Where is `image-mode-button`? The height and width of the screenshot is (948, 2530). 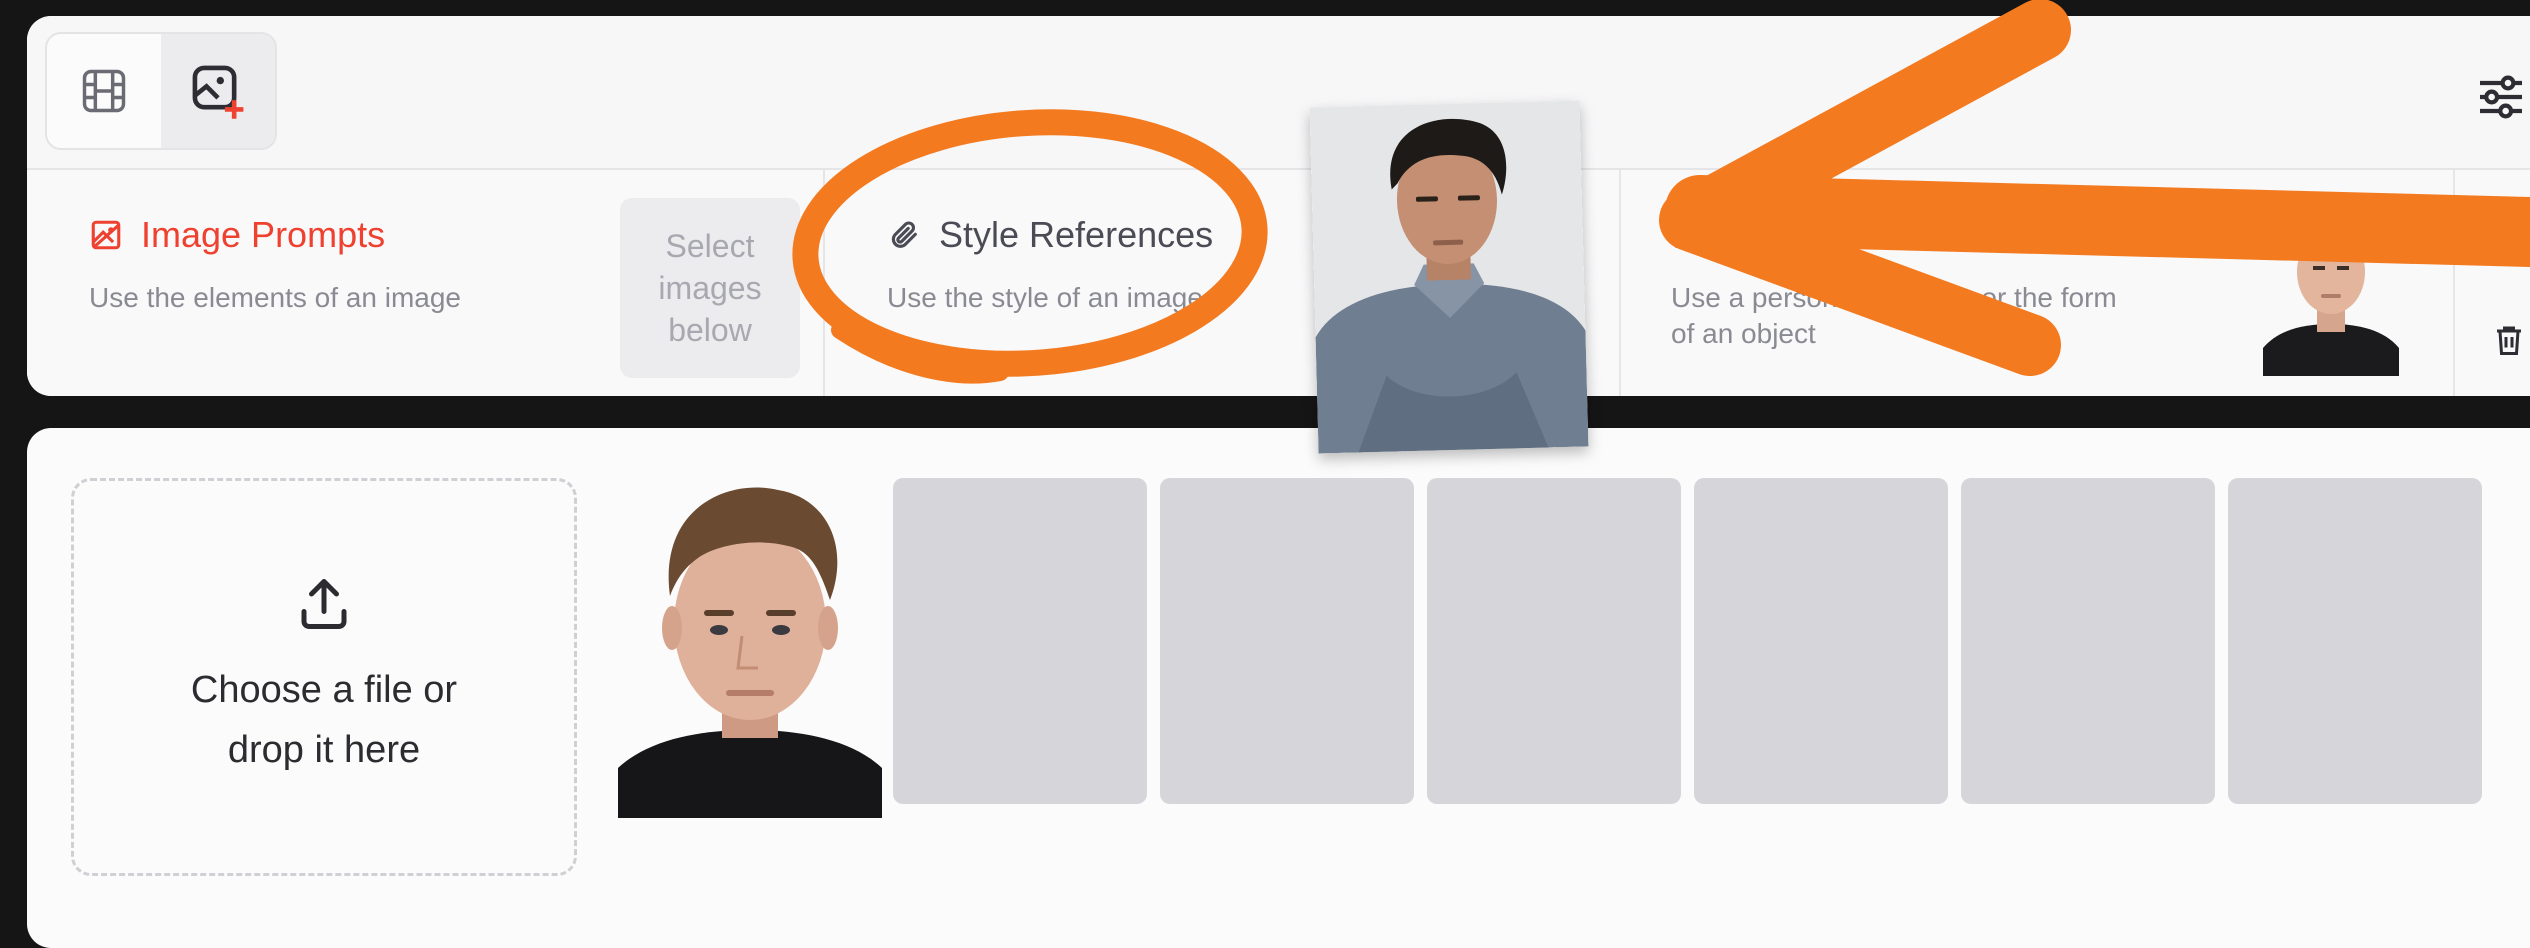
image-mode-button is located at coordinates (218, 91).